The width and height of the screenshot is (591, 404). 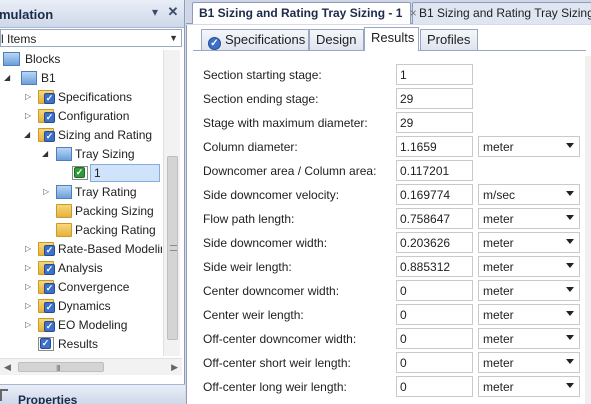 What do you see at coordinates (434, 218) in the screenshot?
I see `flow-path-length-field: 0.758647` at bounding box center [434, 218].